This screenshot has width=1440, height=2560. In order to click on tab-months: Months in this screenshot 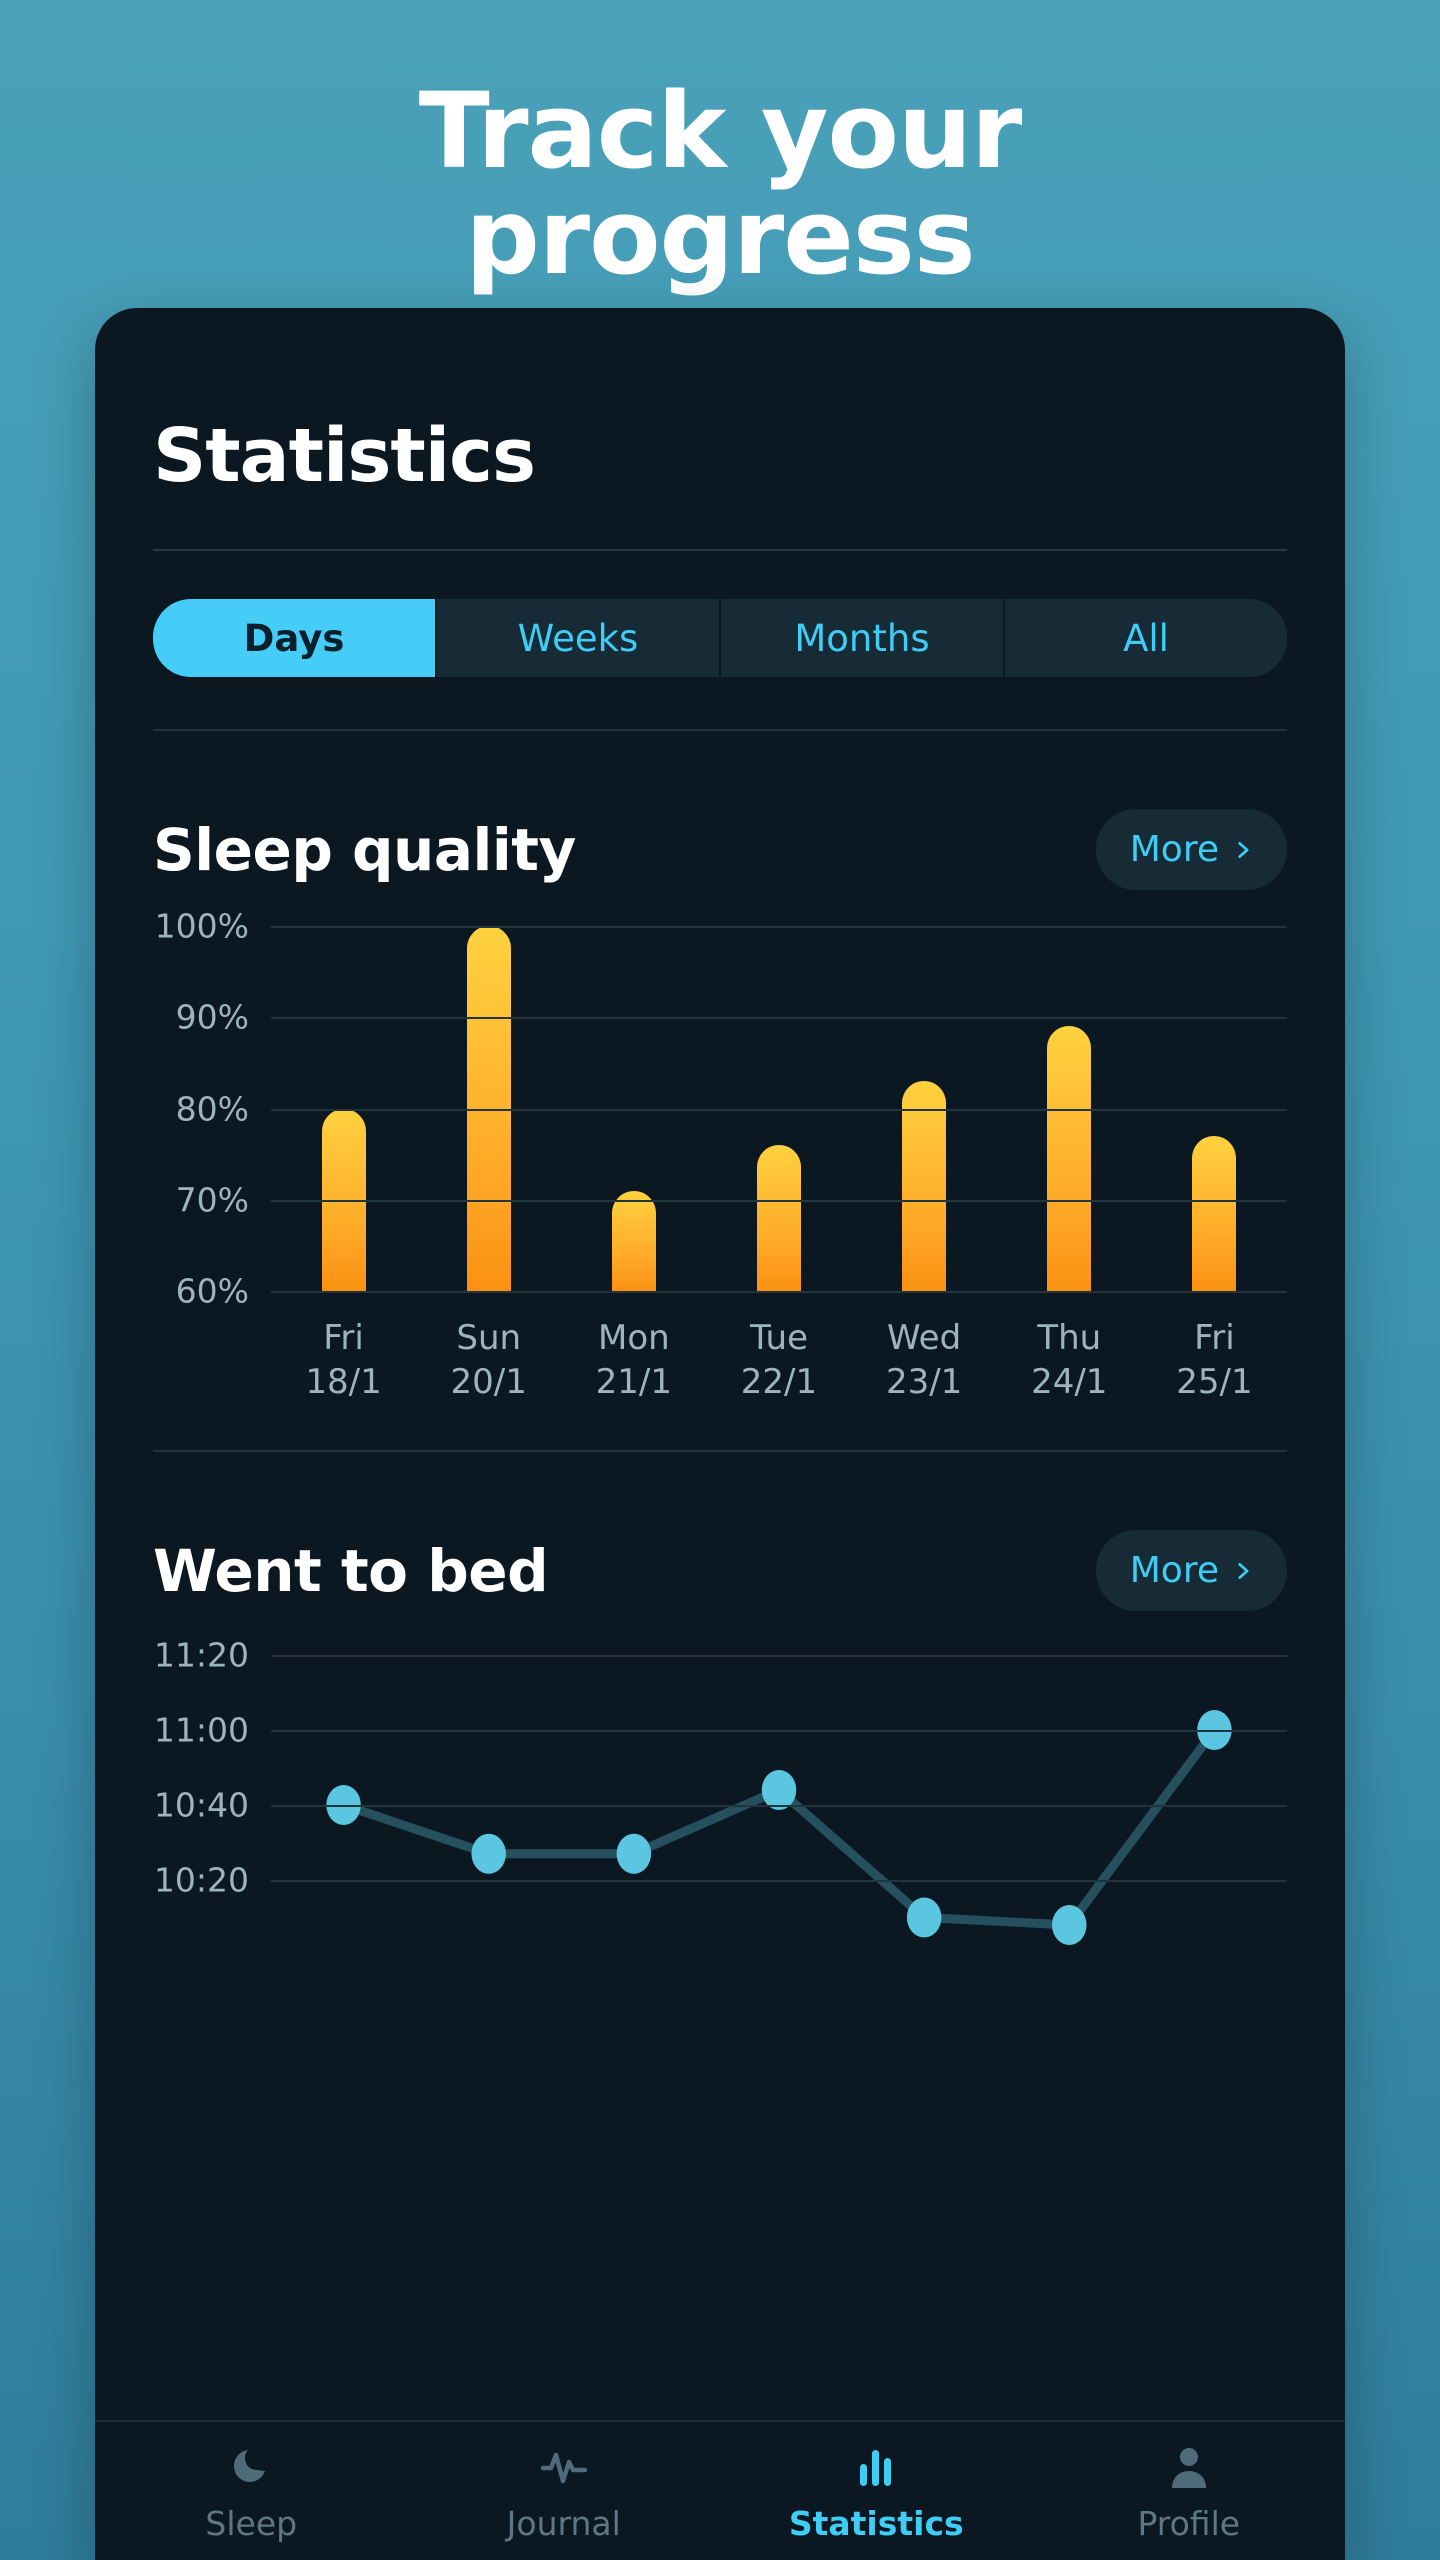, I will do `click(863, 638)`.